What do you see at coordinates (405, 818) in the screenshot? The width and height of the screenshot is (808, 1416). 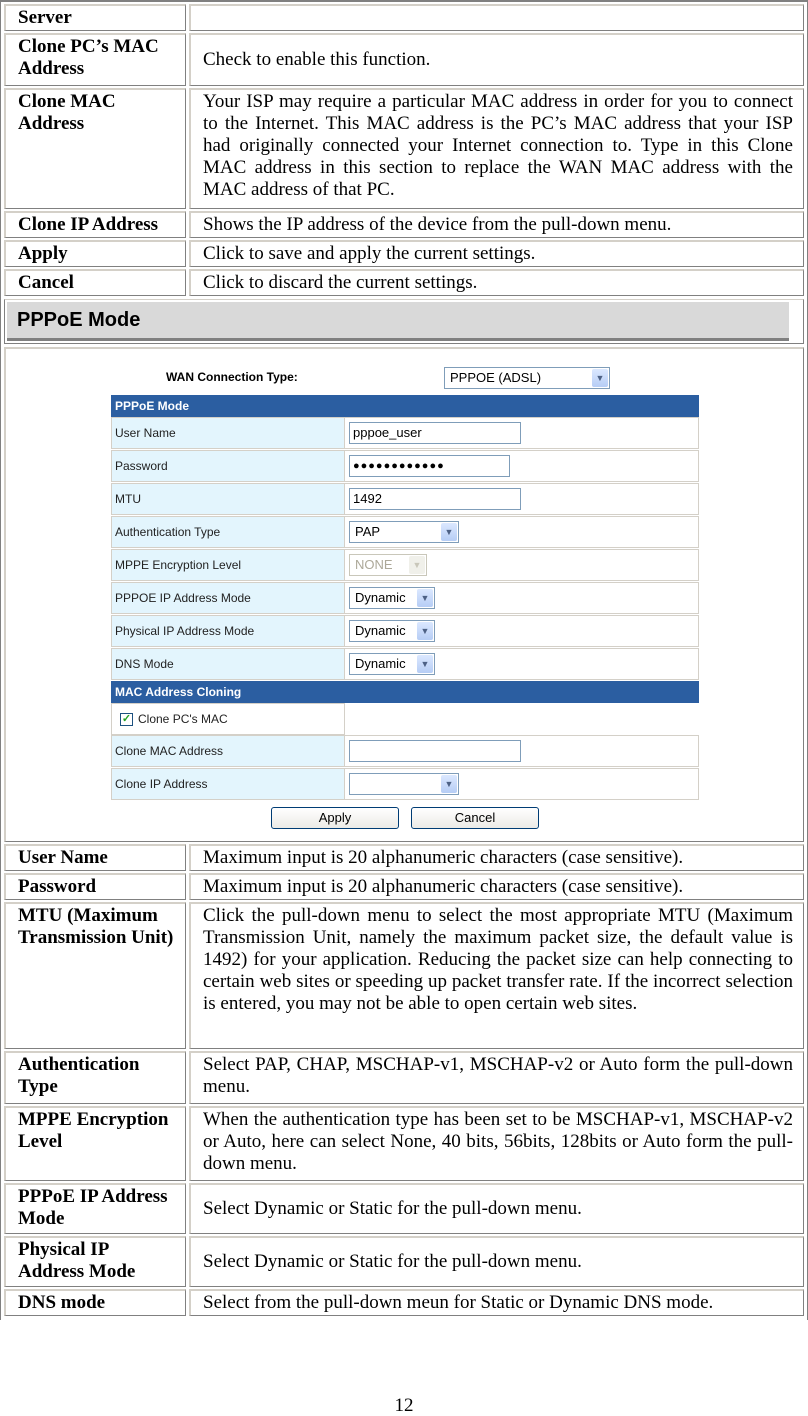 I see `form-buttons: Apply Cancel` at bounding box center [405, 818].